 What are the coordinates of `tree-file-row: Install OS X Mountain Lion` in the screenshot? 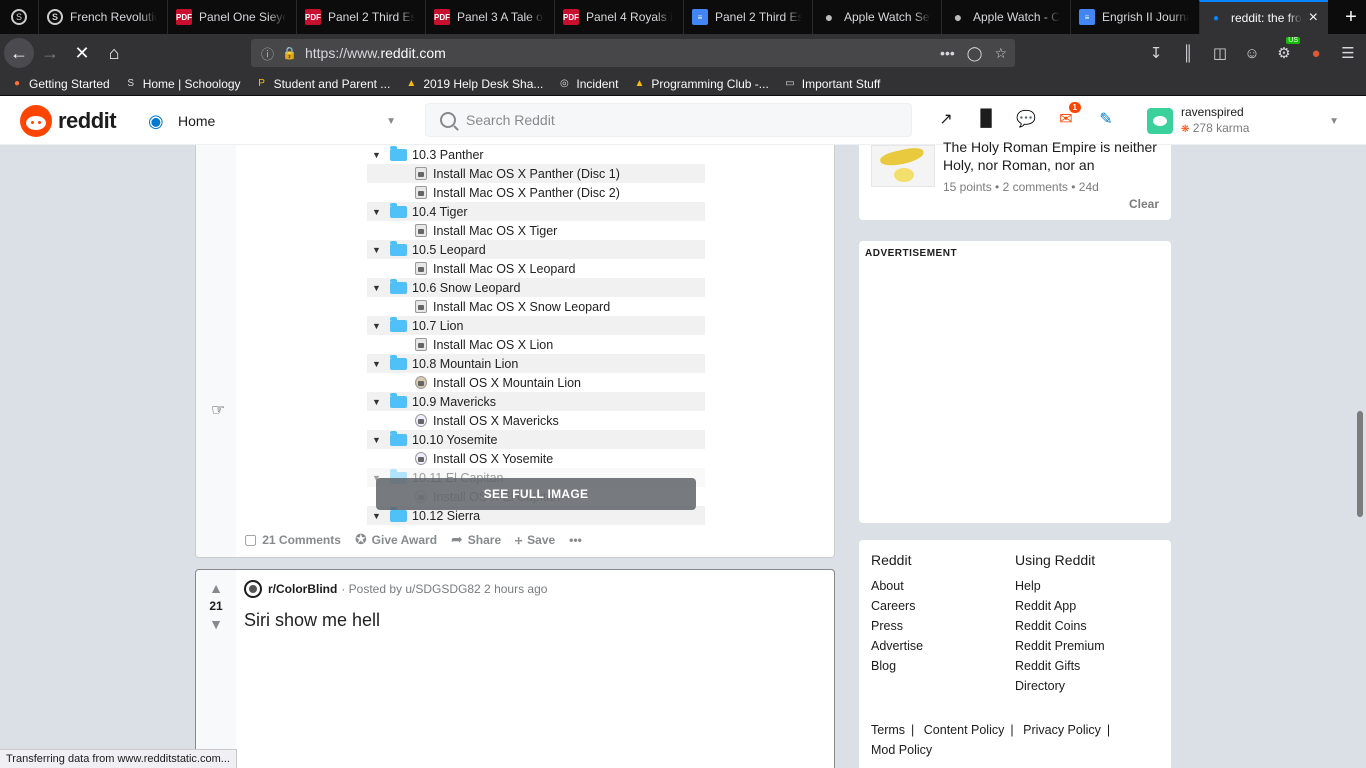 It's located at (536, 382).